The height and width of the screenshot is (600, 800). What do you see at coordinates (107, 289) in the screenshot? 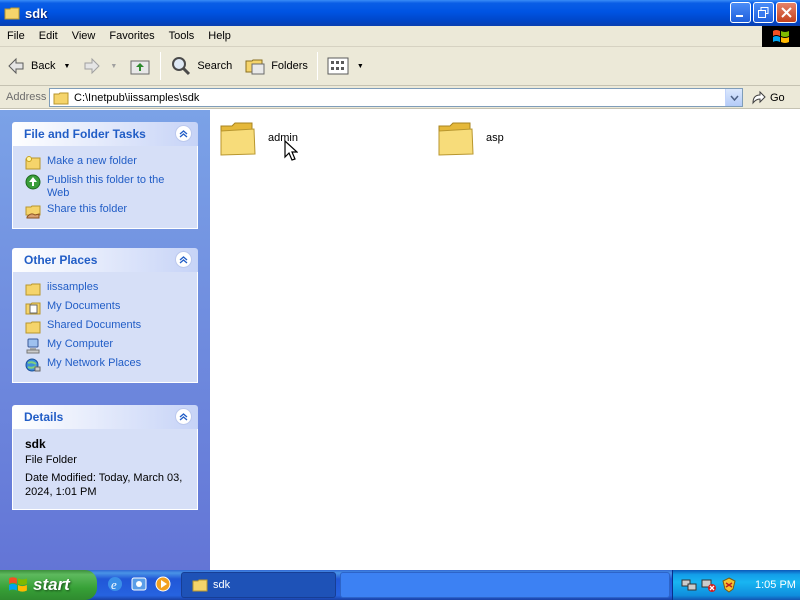
I see `place-iissamples: iissamples` at bounding box center [107, 289].